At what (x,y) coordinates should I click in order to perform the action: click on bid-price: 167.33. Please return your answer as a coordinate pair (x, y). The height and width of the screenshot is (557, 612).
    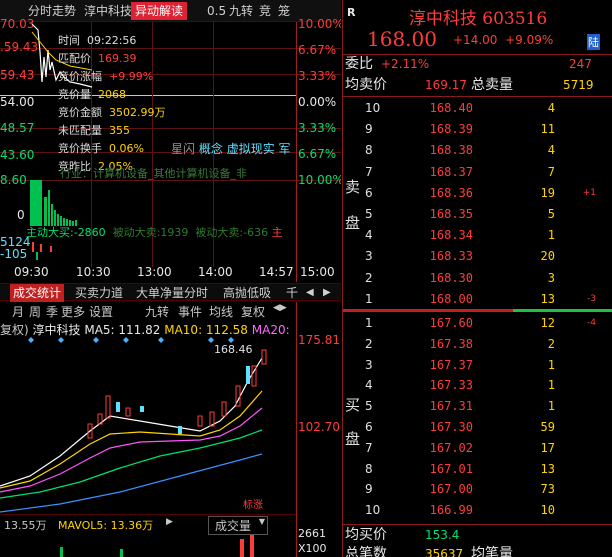
    Looking at the image, I should click on (449, 385).